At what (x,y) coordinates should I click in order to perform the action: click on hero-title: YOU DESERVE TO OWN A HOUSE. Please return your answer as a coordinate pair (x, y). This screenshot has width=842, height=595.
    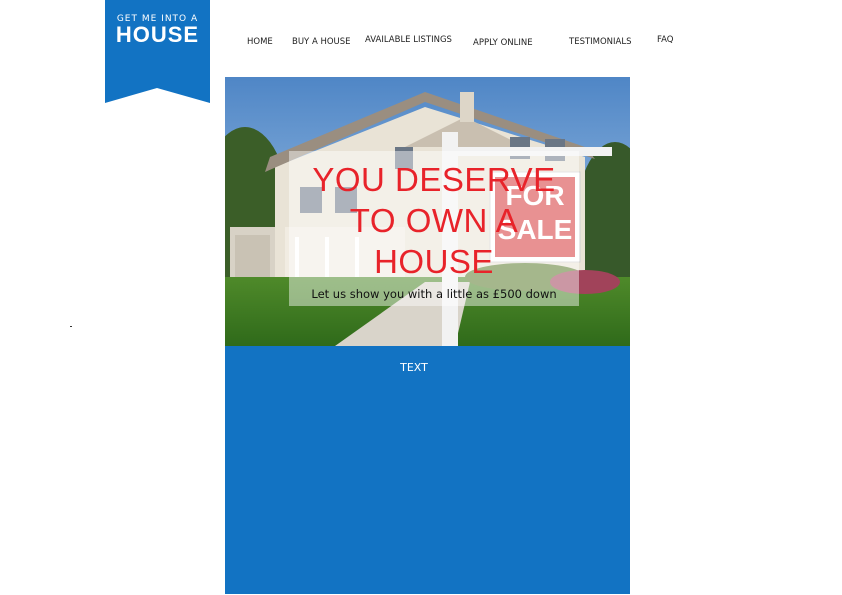
    Looking at the image, I should click on (434, 220).